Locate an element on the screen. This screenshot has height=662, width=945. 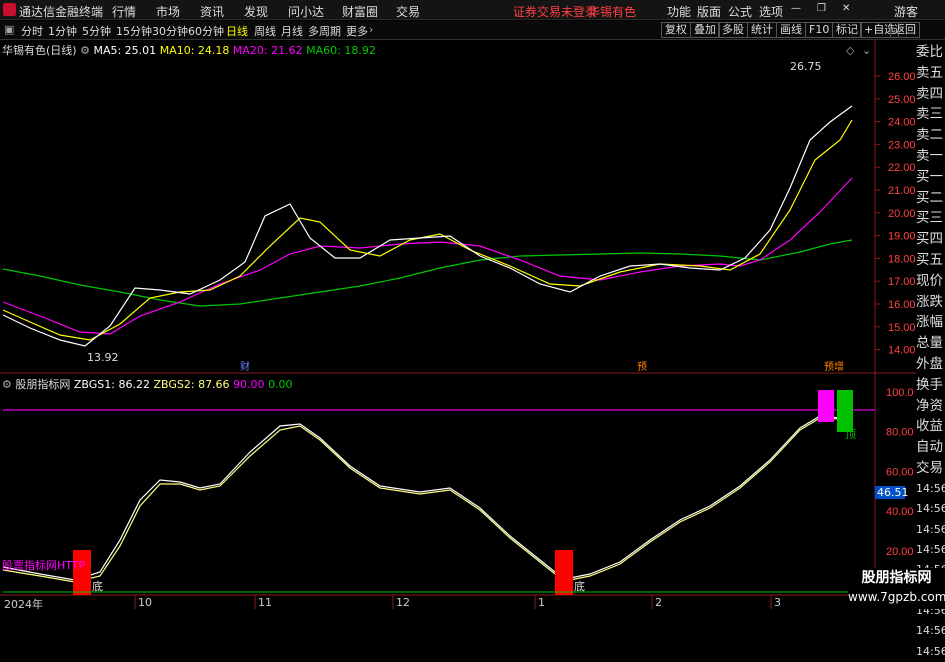
side-panel-item: 净资 is located at coordinates (930, 406).